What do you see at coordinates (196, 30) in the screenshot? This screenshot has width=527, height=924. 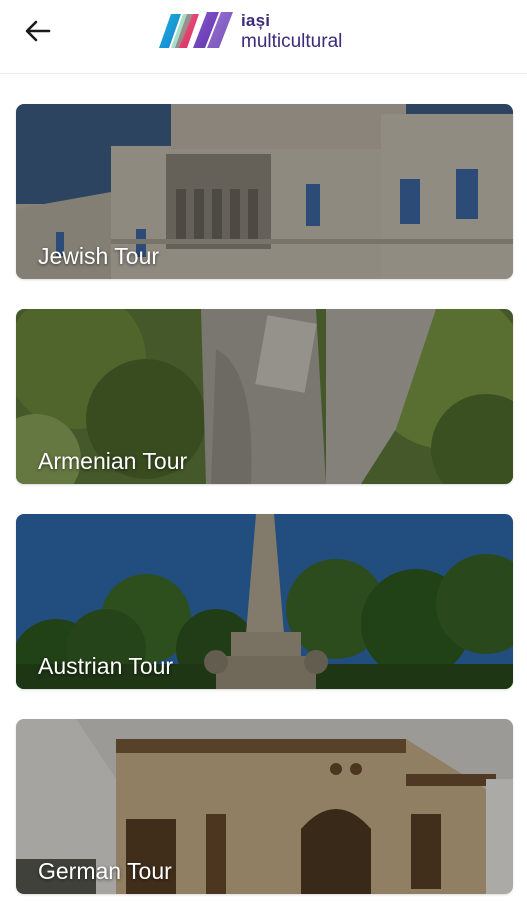 I see `logo-mark-icon` at bounding box center [196, 30].